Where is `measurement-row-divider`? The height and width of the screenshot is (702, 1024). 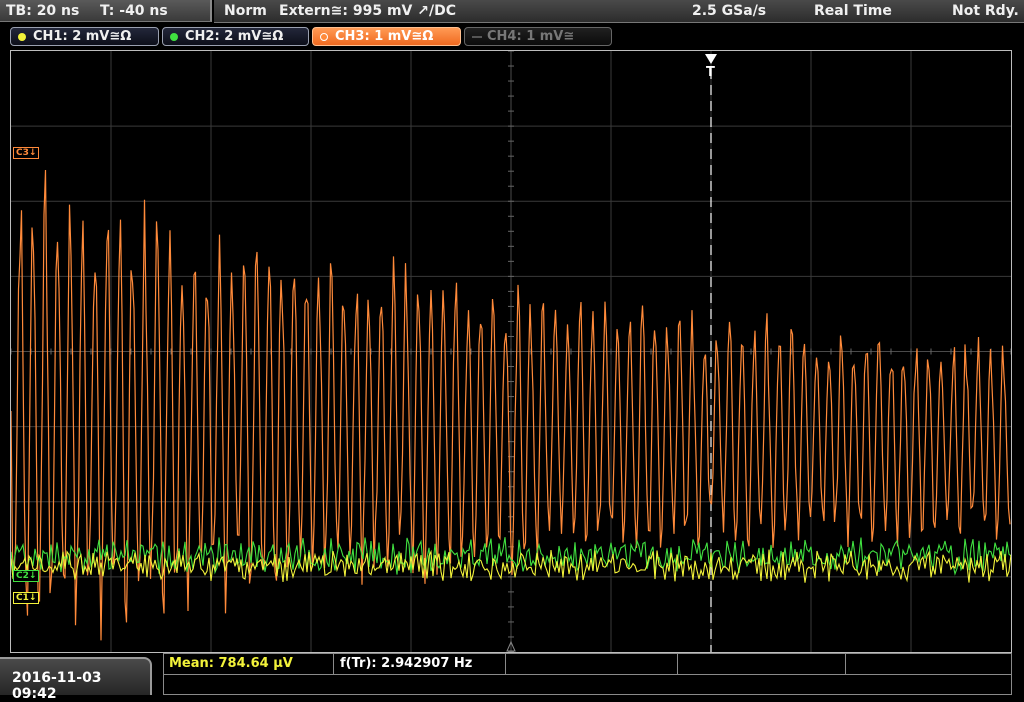 measurement-row-divider is located at coordinates (587, 674).